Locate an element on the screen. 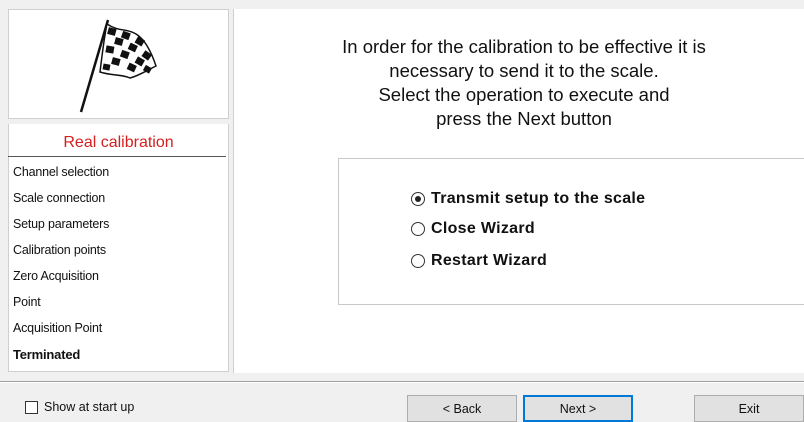  checkered-flag-icon is located at coordinates (118, 66).